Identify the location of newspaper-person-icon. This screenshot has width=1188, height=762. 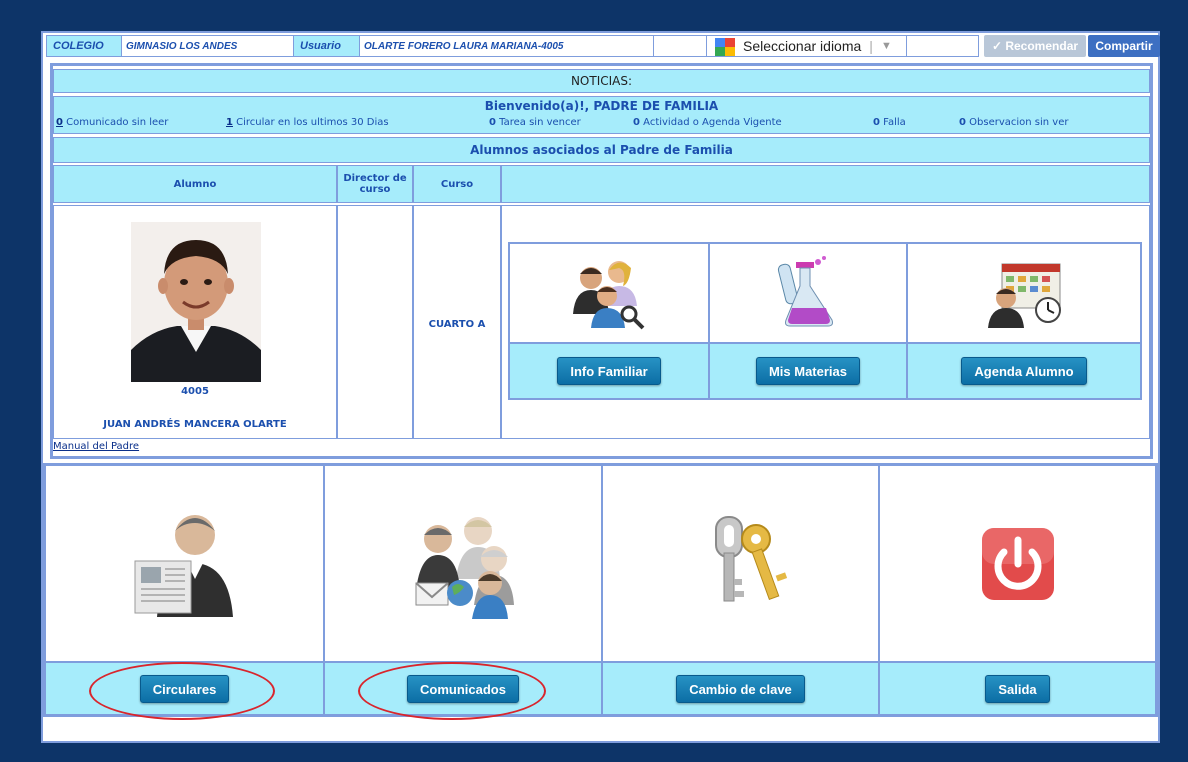
(185, 563).